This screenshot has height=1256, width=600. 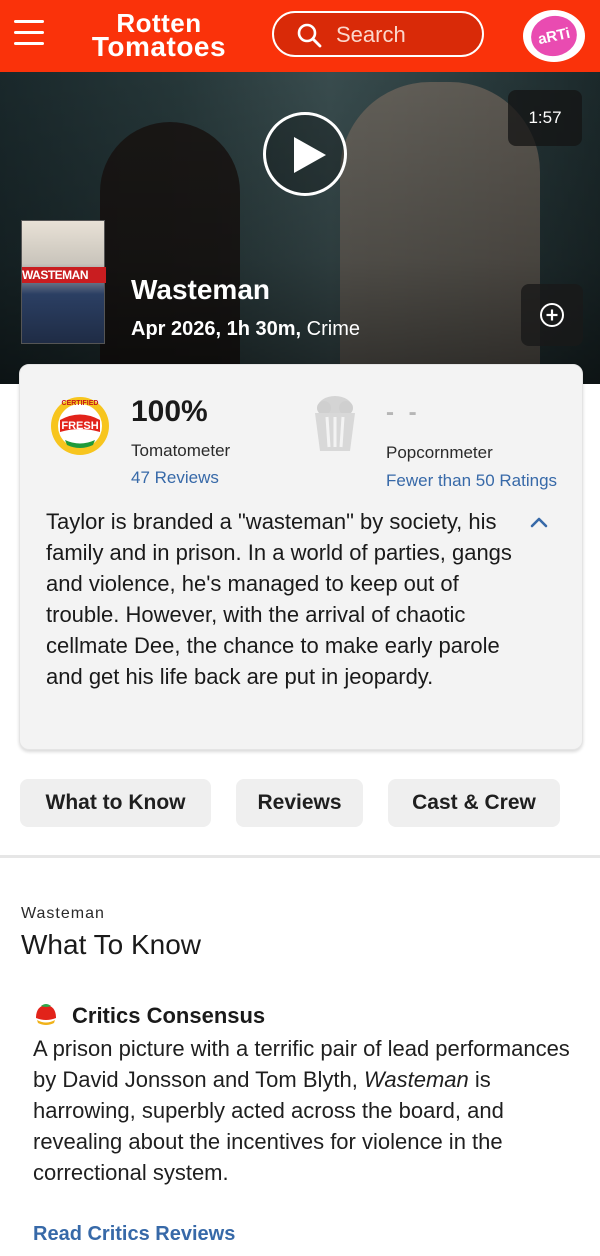 What do you see at coordinates (416, 1079) in the screenshot?
I see `consensus-text-title: Wasteman` at bounding box center [416, 1079].